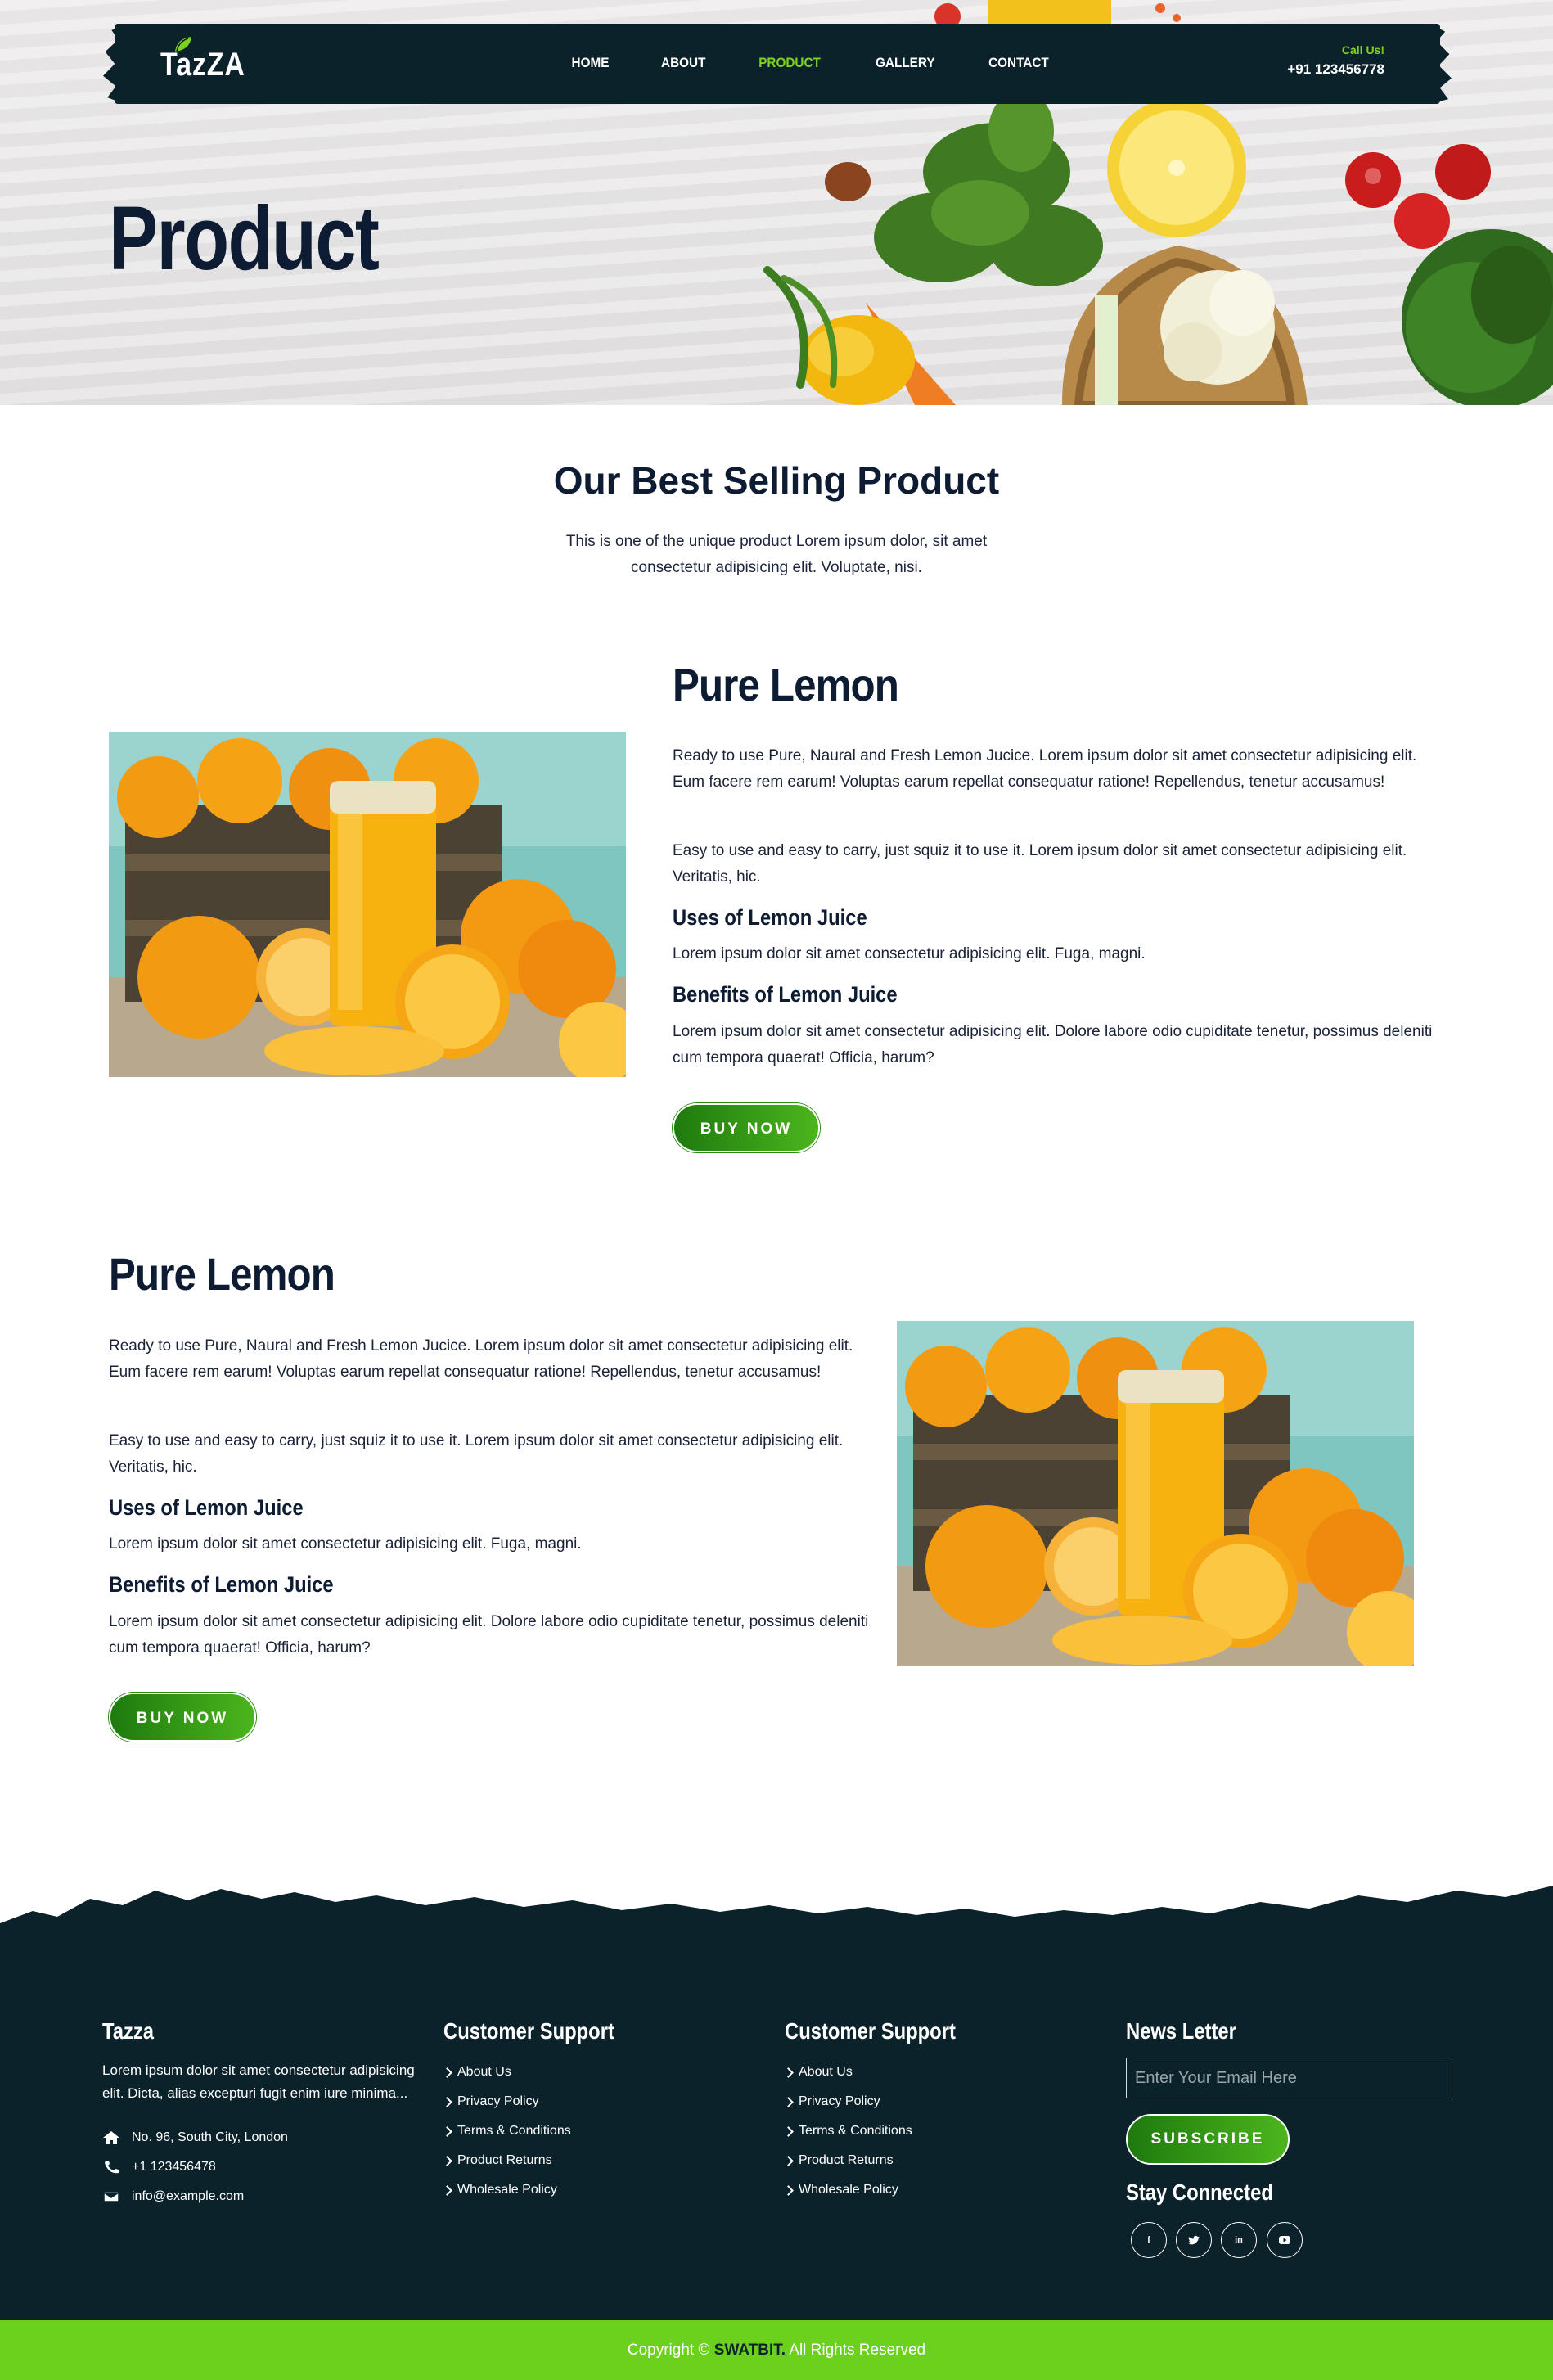 This screenshot has width=1553, height=2380. What do you see at coordinates (905, 63) in the screenshot?
I see `nav-gallery: GALLERY` at bounding box center [905, 63].